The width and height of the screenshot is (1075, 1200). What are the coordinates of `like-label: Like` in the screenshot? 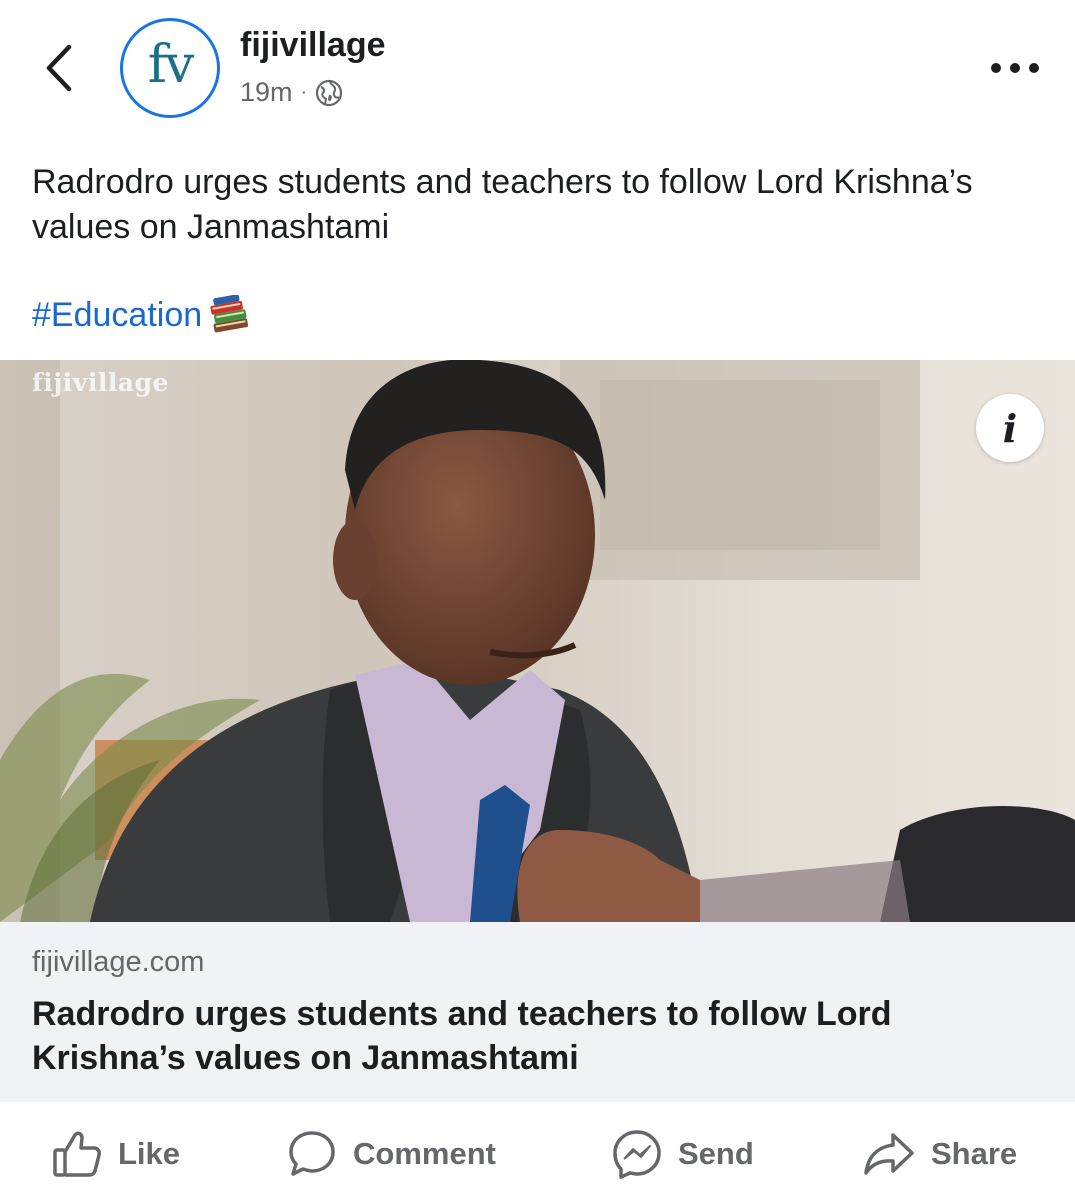 It's located at (149, 1153).